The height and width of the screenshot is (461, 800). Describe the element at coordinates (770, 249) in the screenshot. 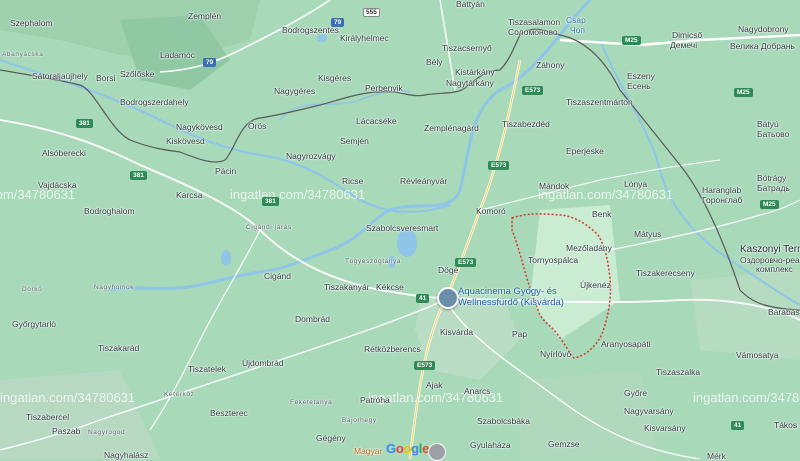

I see `place-label: Kaszonyi Term` at that location.